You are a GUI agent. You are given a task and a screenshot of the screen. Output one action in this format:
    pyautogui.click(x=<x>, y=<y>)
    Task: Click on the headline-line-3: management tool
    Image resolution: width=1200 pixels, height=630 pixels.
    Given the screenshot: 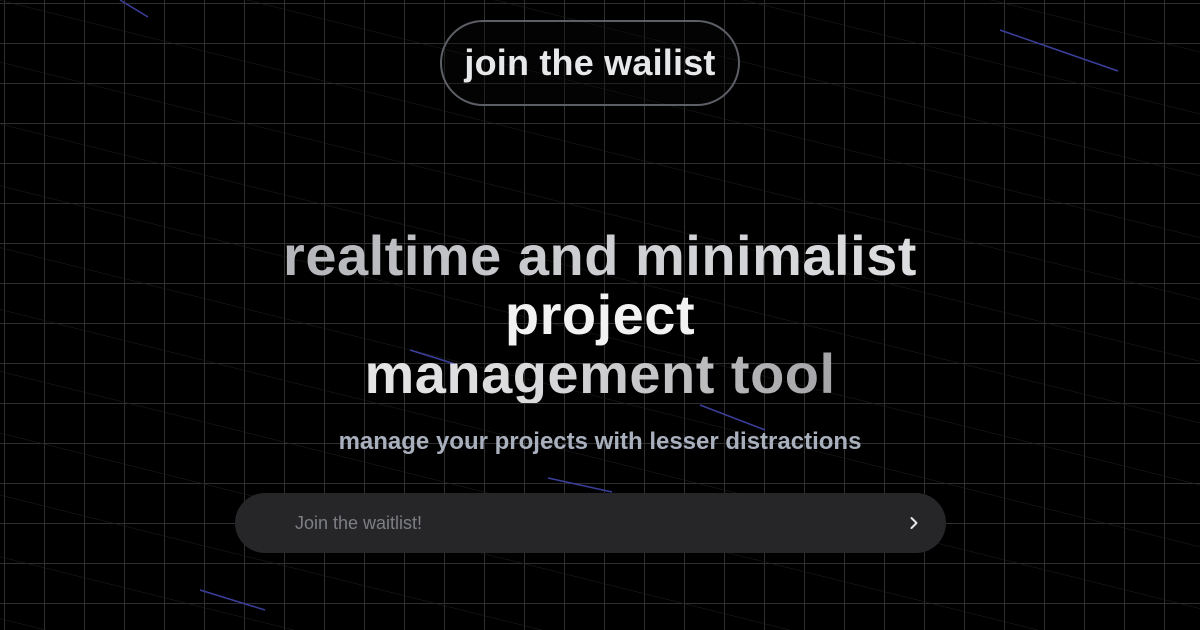 What is the action you would take?
    pyautogui.click(x=600, y=373)
    